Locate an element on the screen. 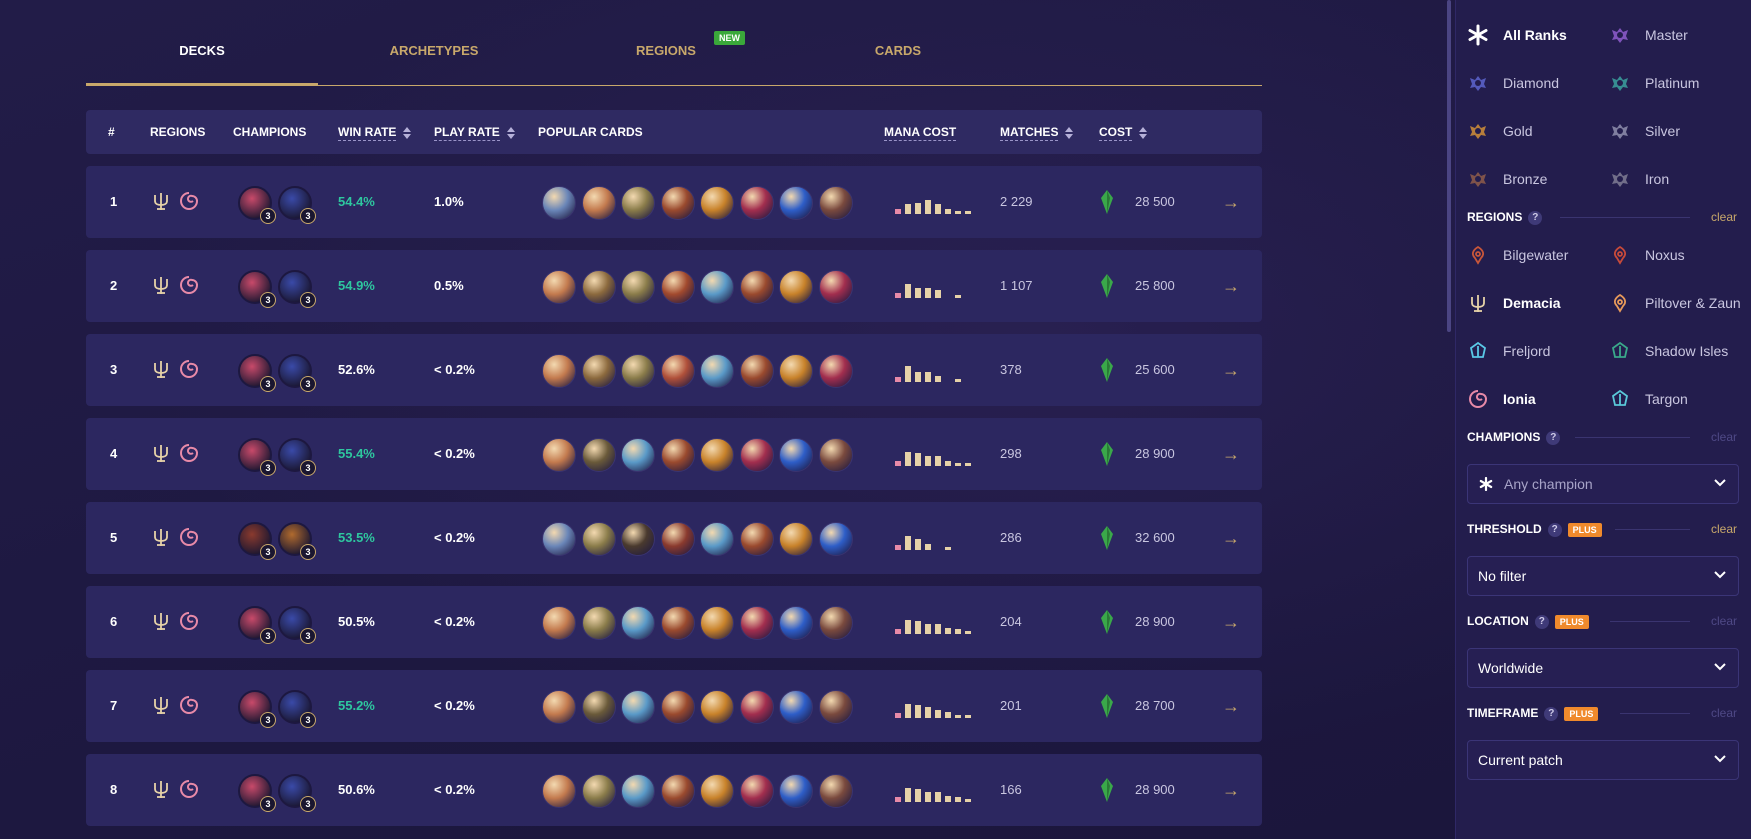  timeframe-select: Current patch is located at coordinates (1603, 760).